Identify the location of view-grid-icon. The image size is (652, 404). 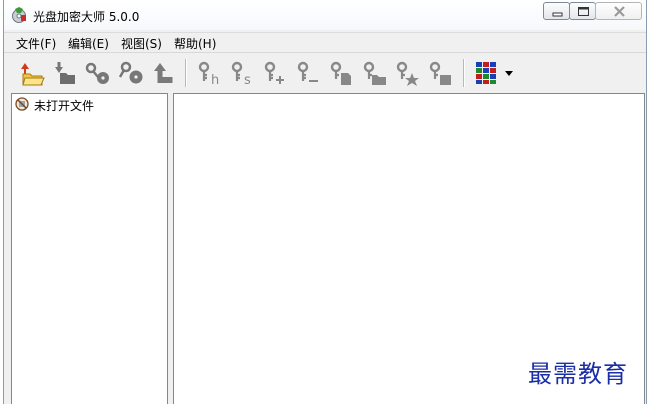
(486, 73).